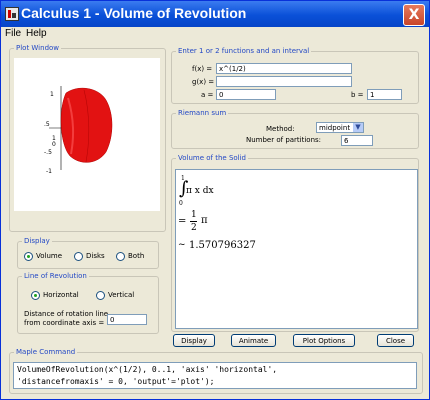  Describe the element at coordinates (36, 33) in the screenshot. I see `menu-help: Help` at that location.